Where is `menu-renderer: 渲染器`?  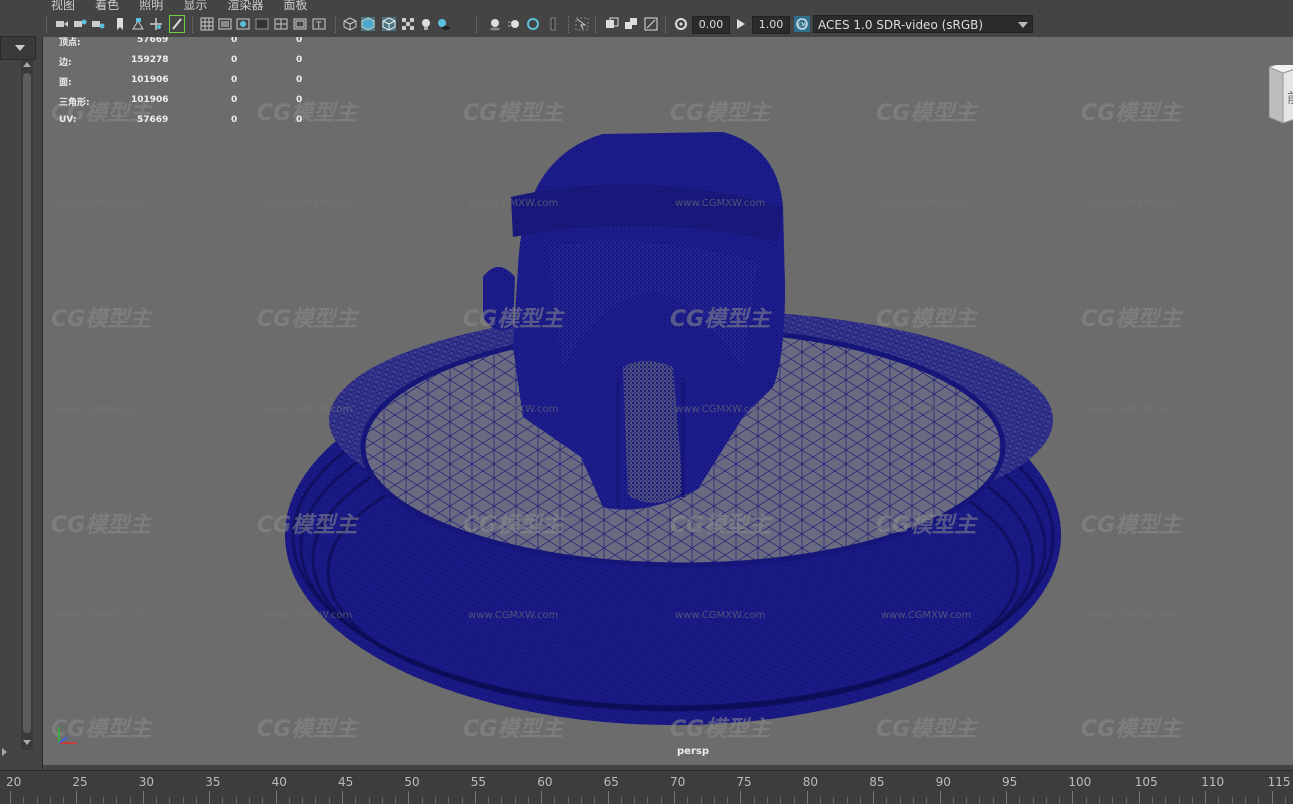
menu-renderer: 渲染器 is located at coordinates (245, 6).